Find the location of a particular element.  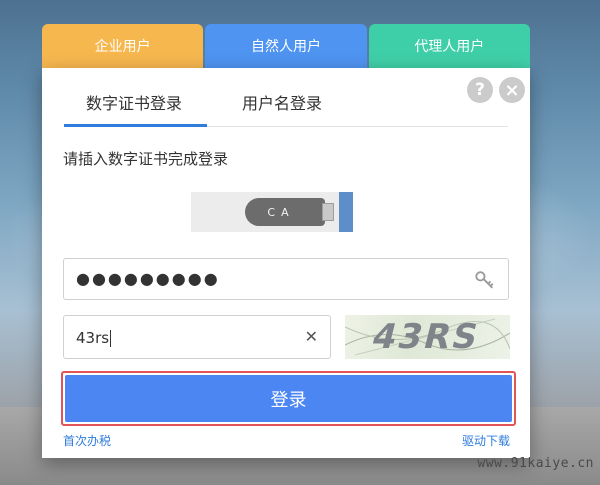

password-field: ●●●●●●●●● is located at coordinates (286, 279).